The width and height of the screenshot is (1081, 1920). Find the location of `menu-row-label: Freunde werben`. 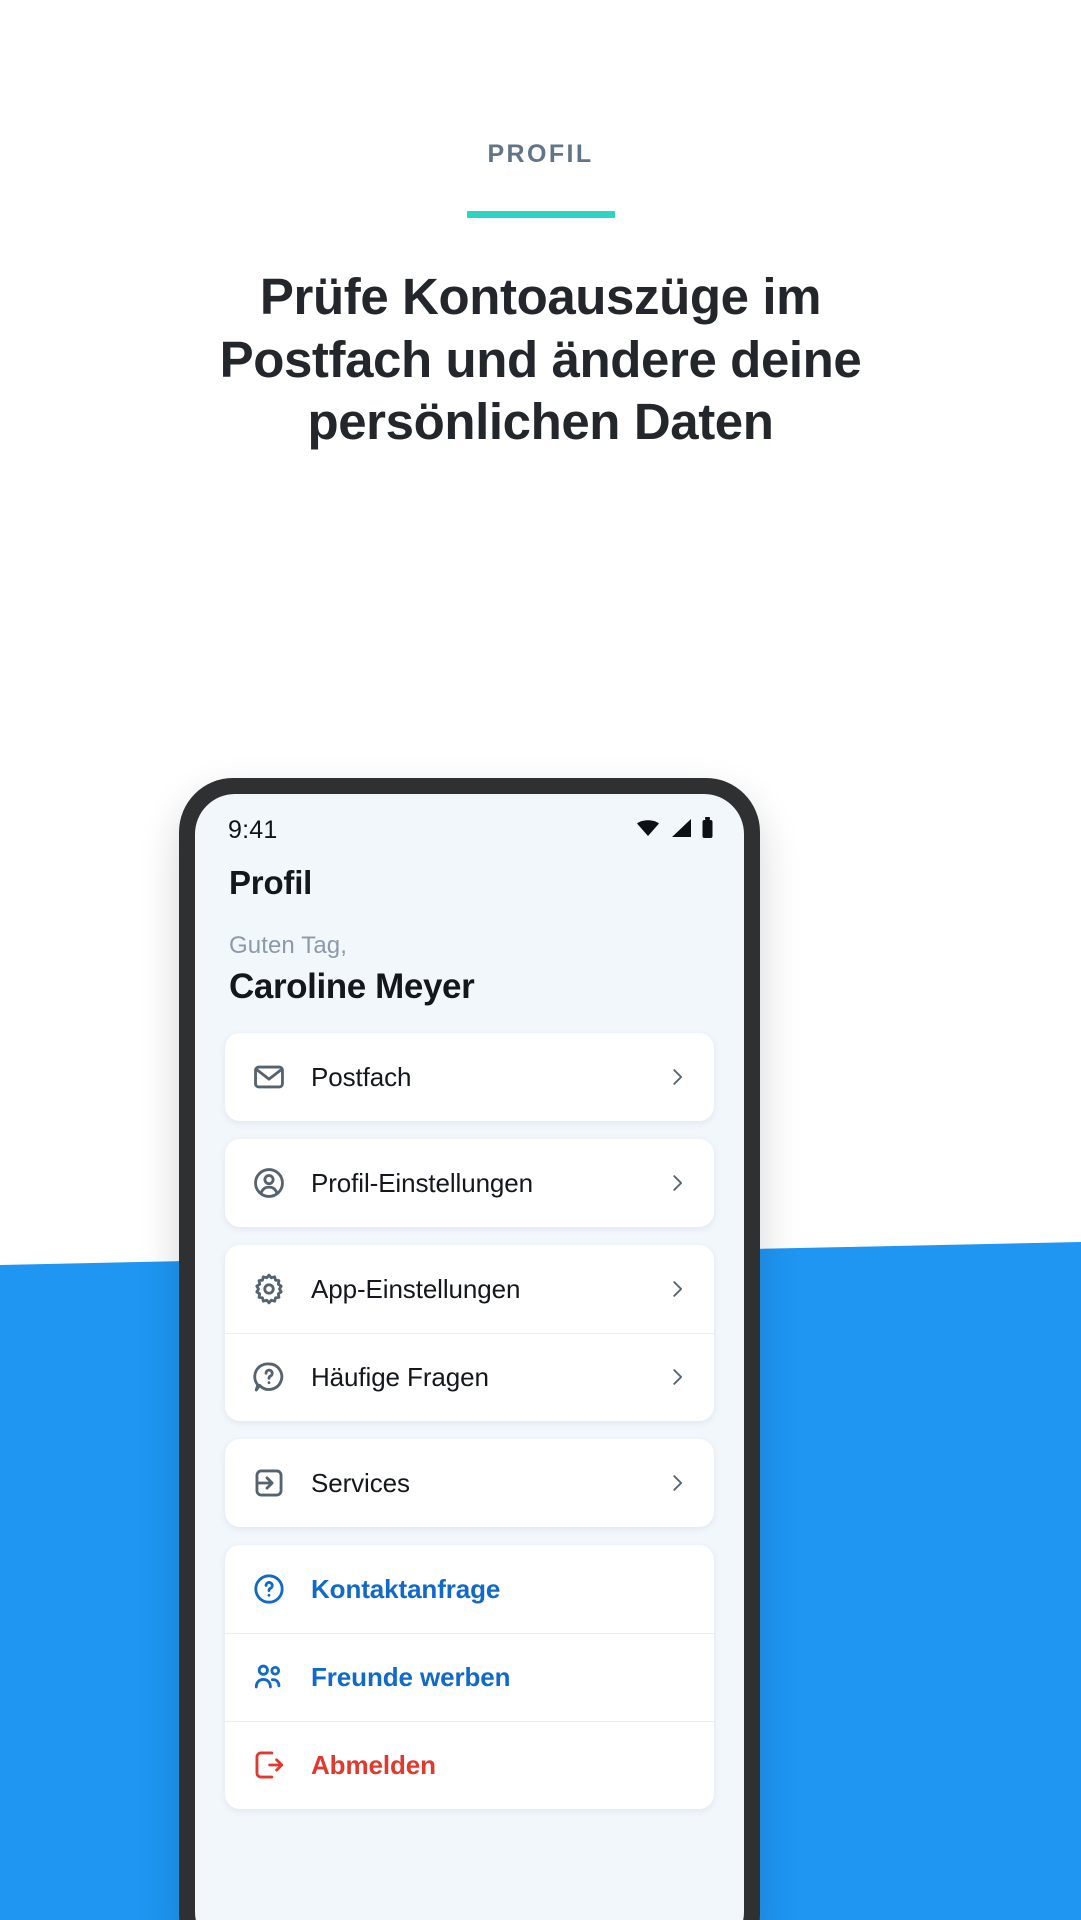

menu-row-label: Freunde werben is located at coordinates (411, 1676).